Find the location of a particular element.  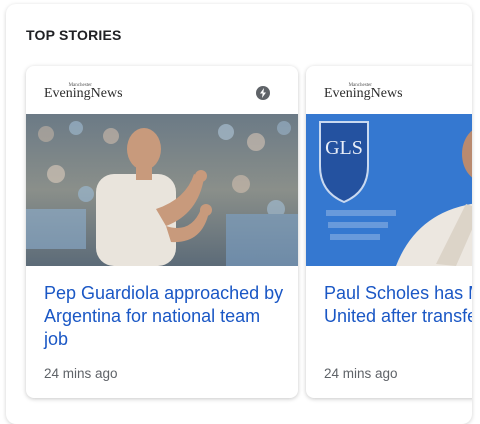

section-title: TOP STORIES is located at coordinates (74, 35).